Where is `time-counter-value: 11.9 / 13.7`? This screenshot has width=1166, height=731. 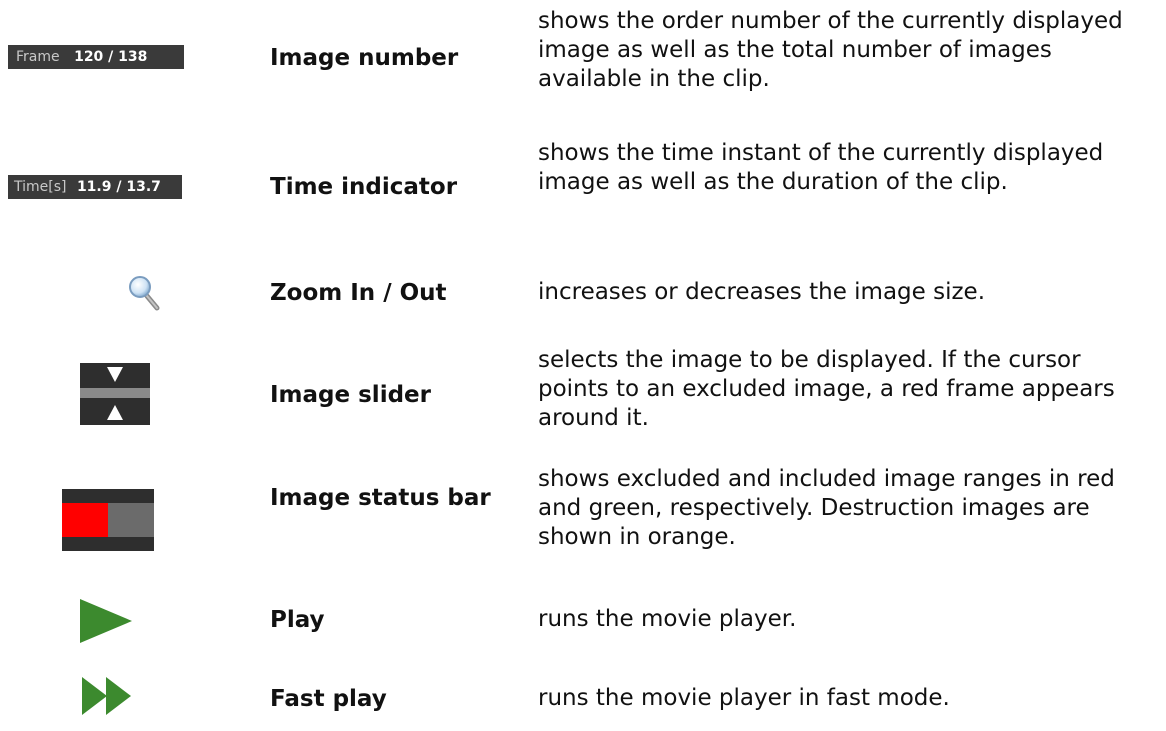
time-counter-value: 11.9 / 13.7 is located at coordinates (118, 187).